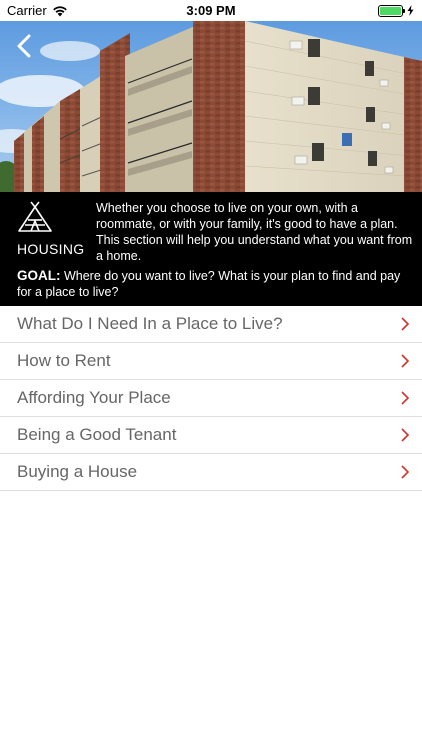 This screenshot has width=422, height=750. I want to click on list-item: Affording Your Place, so click(211, 398).